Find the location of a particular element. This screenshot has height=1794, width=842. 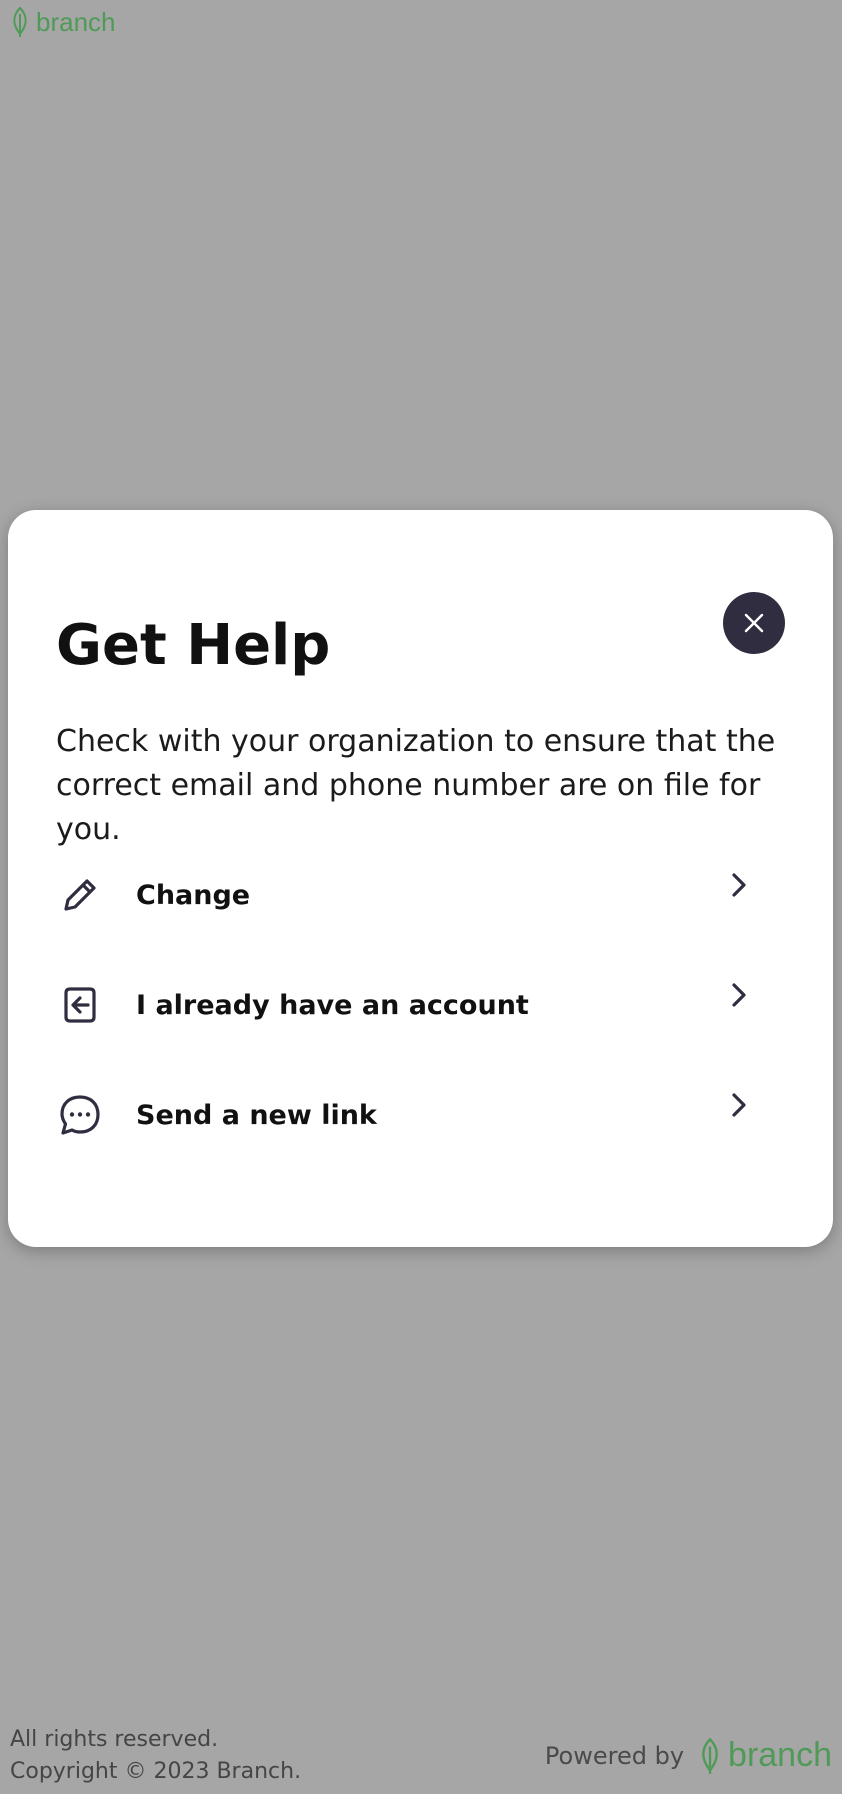

option-send-new-link: Send a new link is located at coordinates (406, 1115).